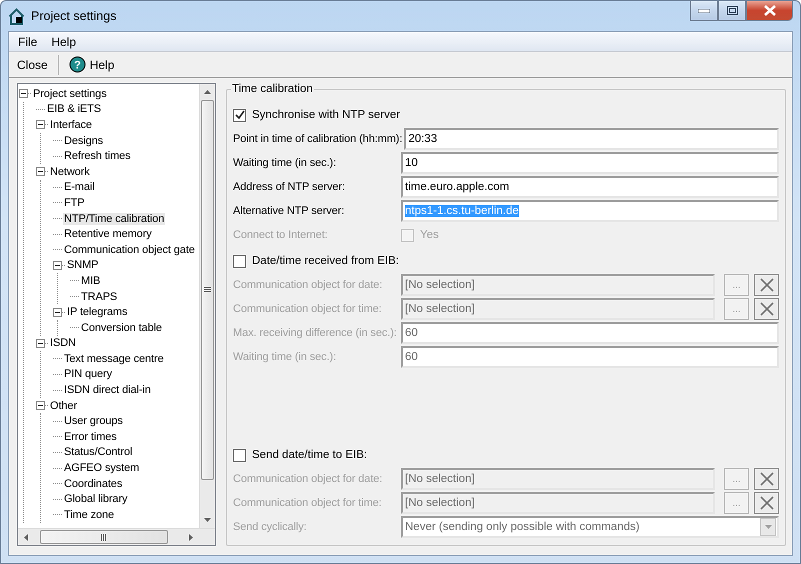  Describe the element at coordinates (768, 527) in the screenshot. I see `caret-icon` at that location.